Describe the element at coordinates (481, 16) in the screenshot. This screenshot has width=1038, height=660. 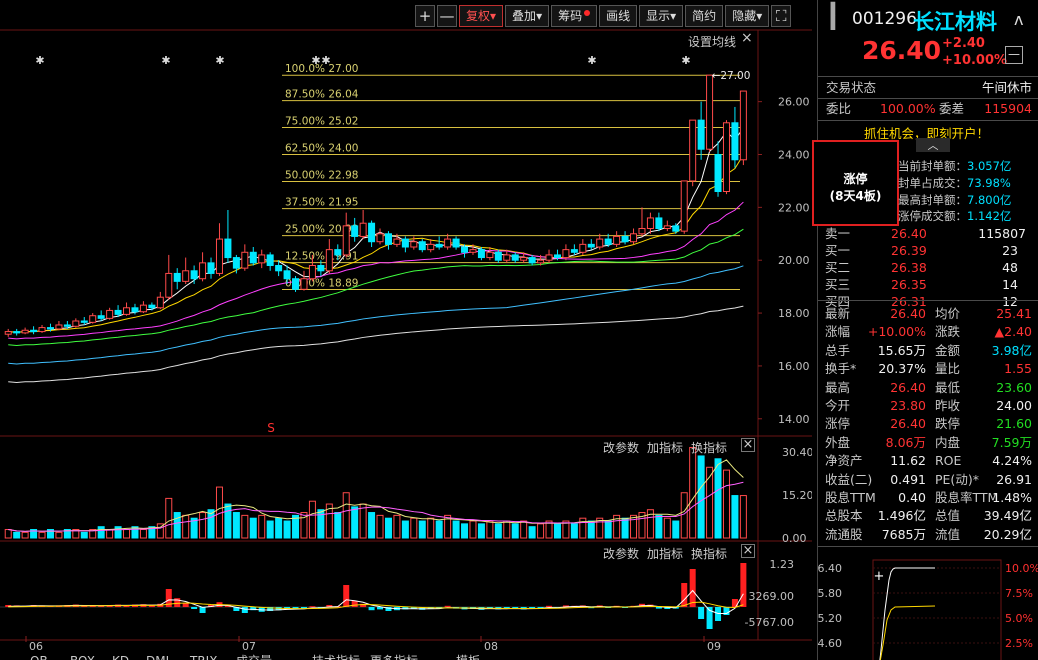
I see `adjust-button: 复权▾` at that location.